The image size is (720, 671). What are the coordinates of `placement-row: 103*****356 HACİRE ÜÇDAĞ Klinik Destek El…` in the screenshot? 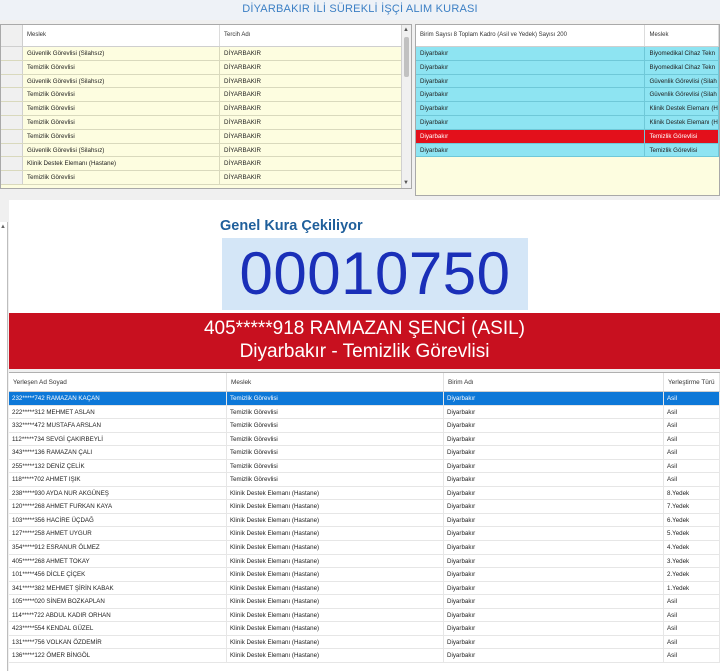 It's located at (364, 520).